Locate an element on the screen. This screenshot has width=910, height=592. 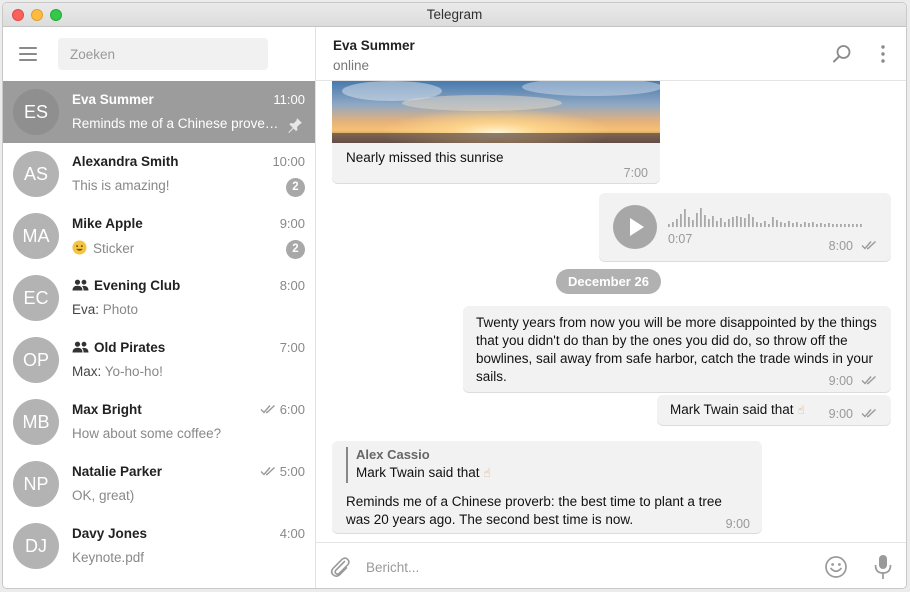
message-time-text: 9:00 is located at coordinates (840, 414).